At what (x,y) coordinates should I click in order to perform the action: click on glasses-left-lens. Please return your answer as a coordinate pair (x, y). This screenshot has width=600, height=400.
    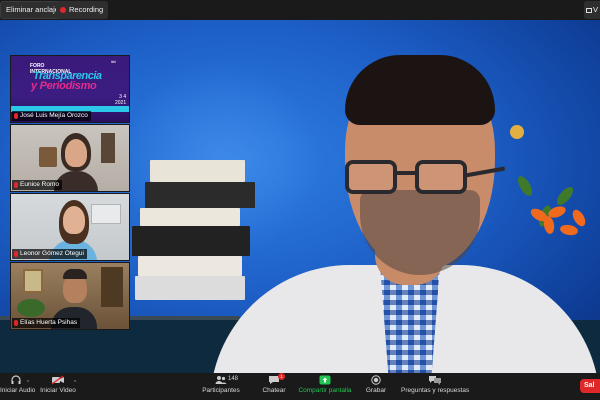
    Looking at the image, I should click on (371, 177).